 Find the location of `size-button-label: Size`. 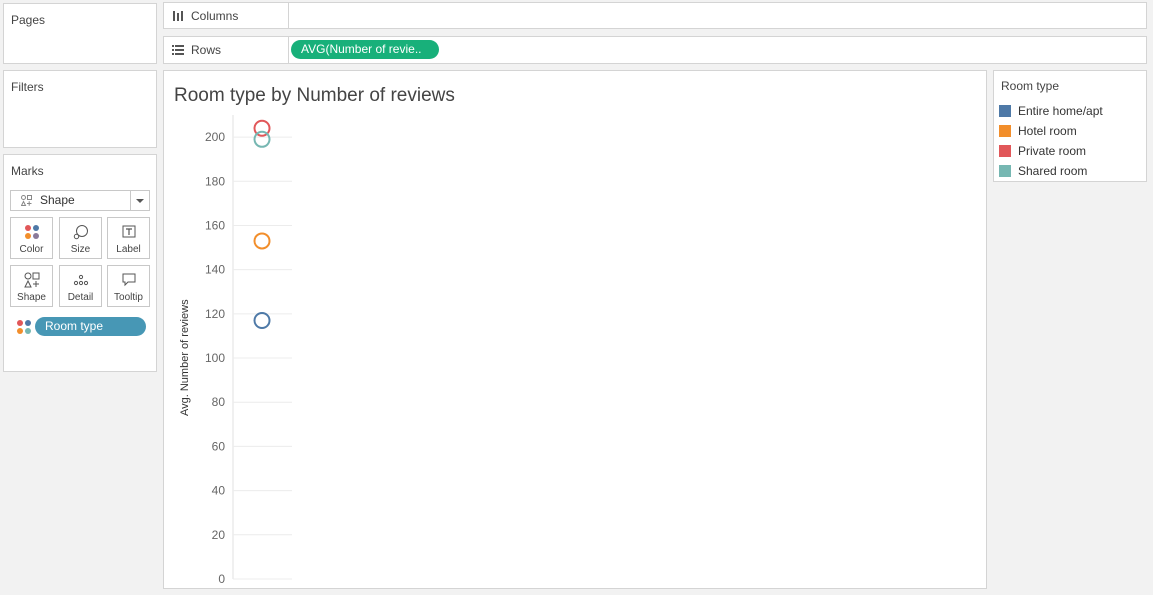

size-button-label: Size is located at coordinates (80, 249).